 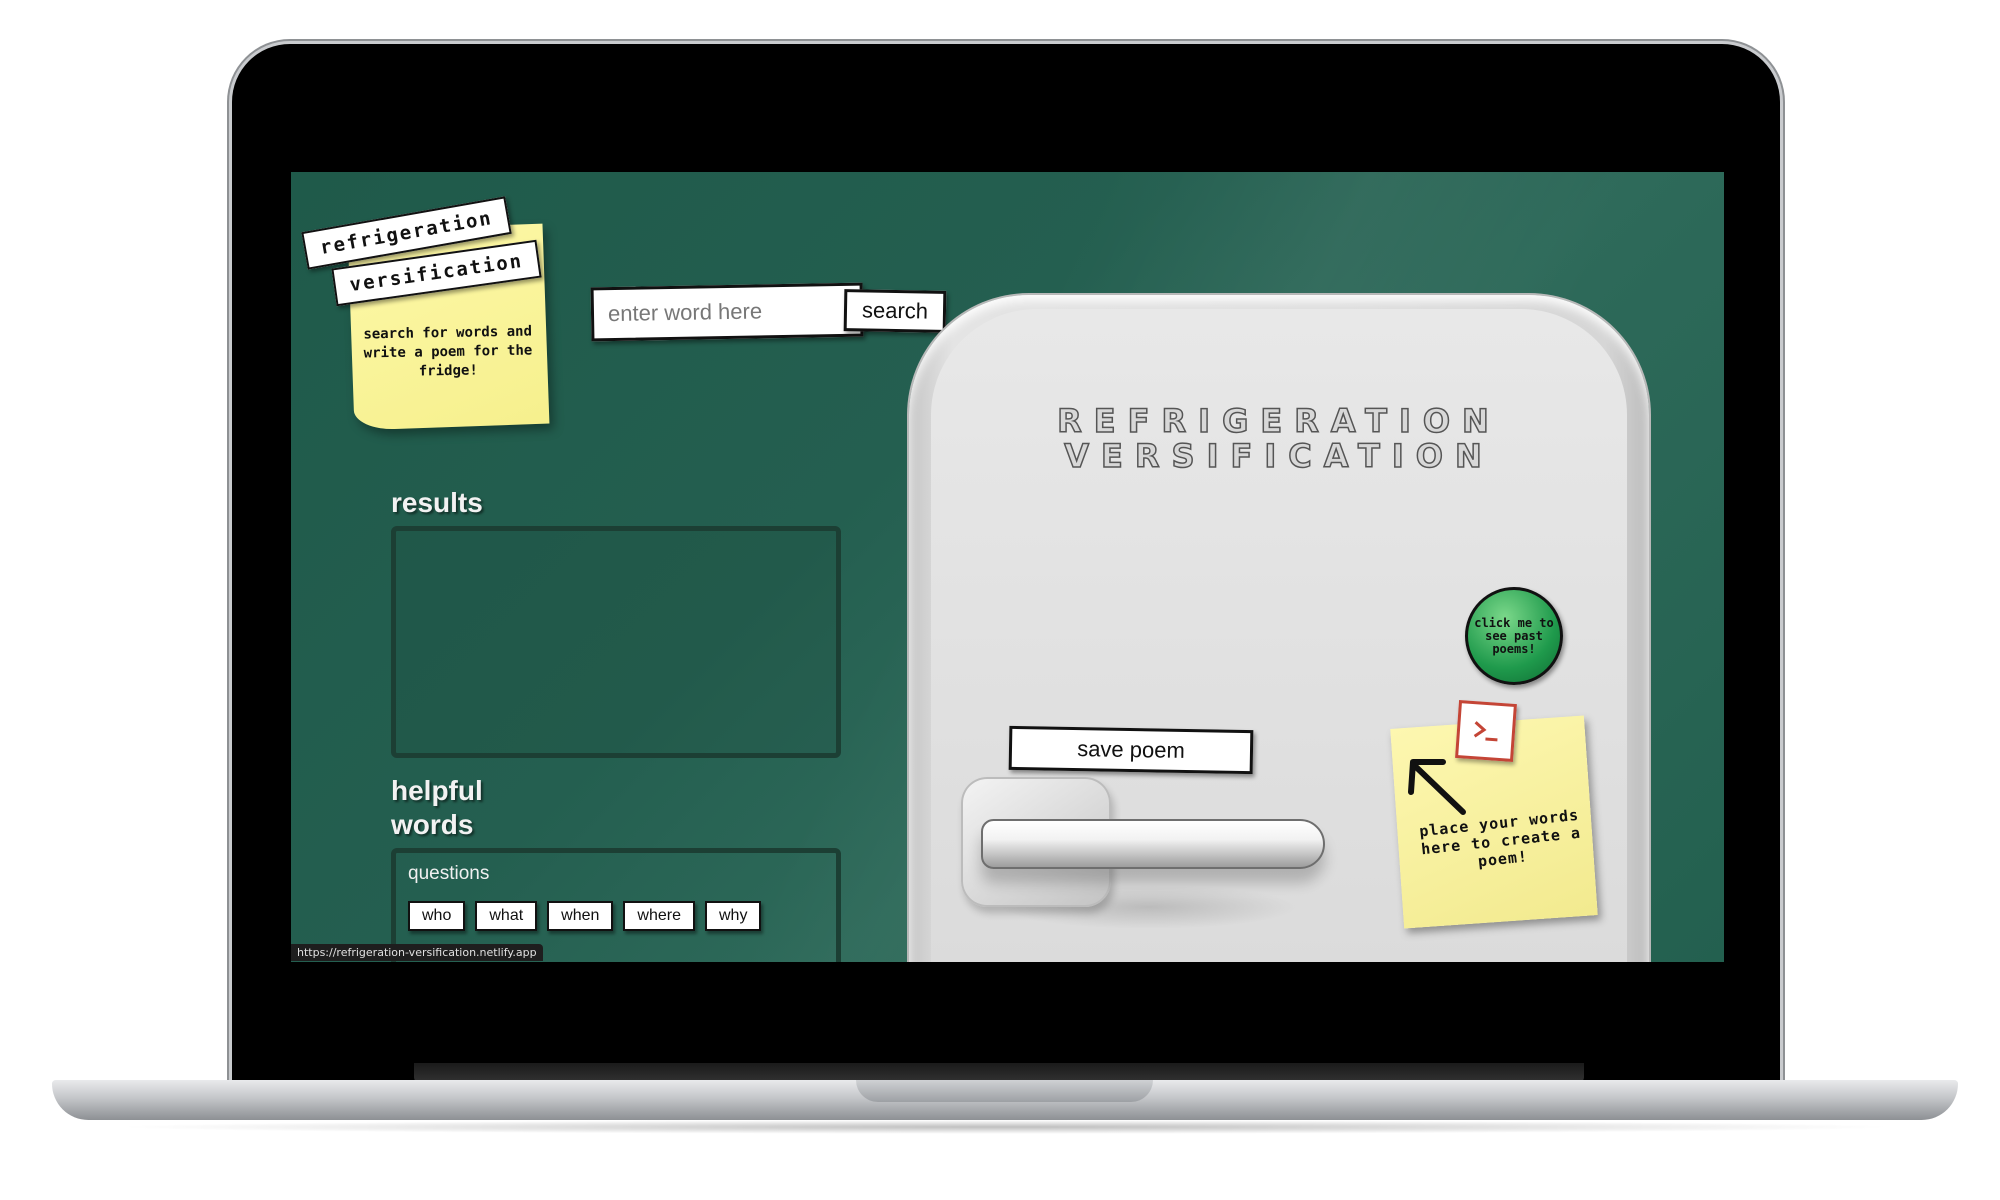 I want to click on laptop-notch, so click(x=1004, y=1091).